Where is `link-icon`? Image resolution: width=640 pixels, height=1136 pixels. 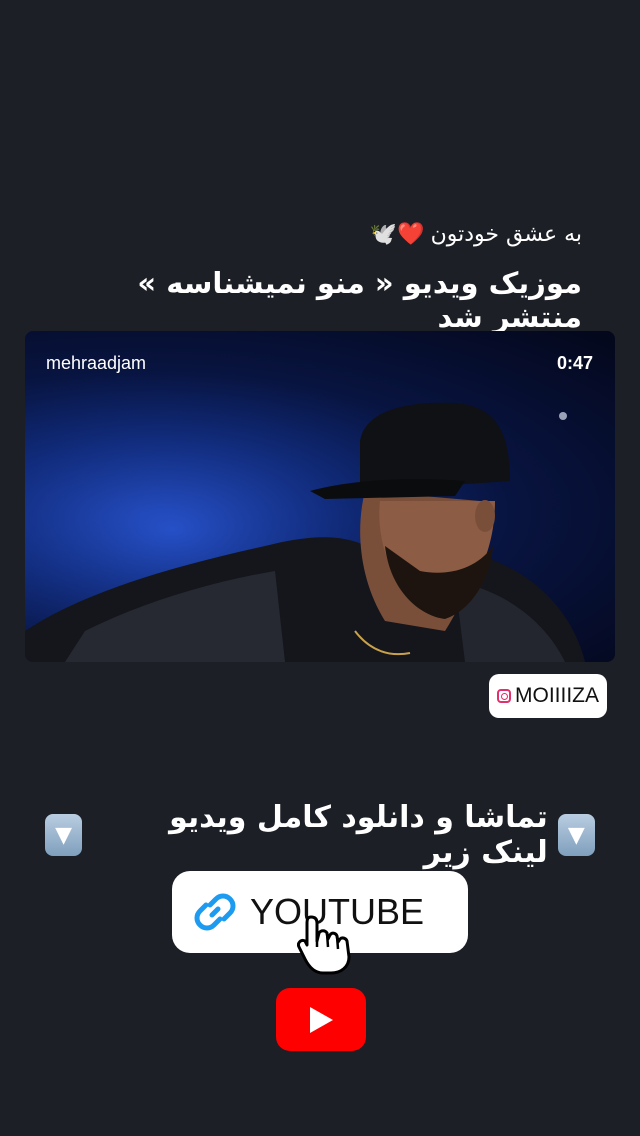 link-icon is located at coordinates (215, 912).